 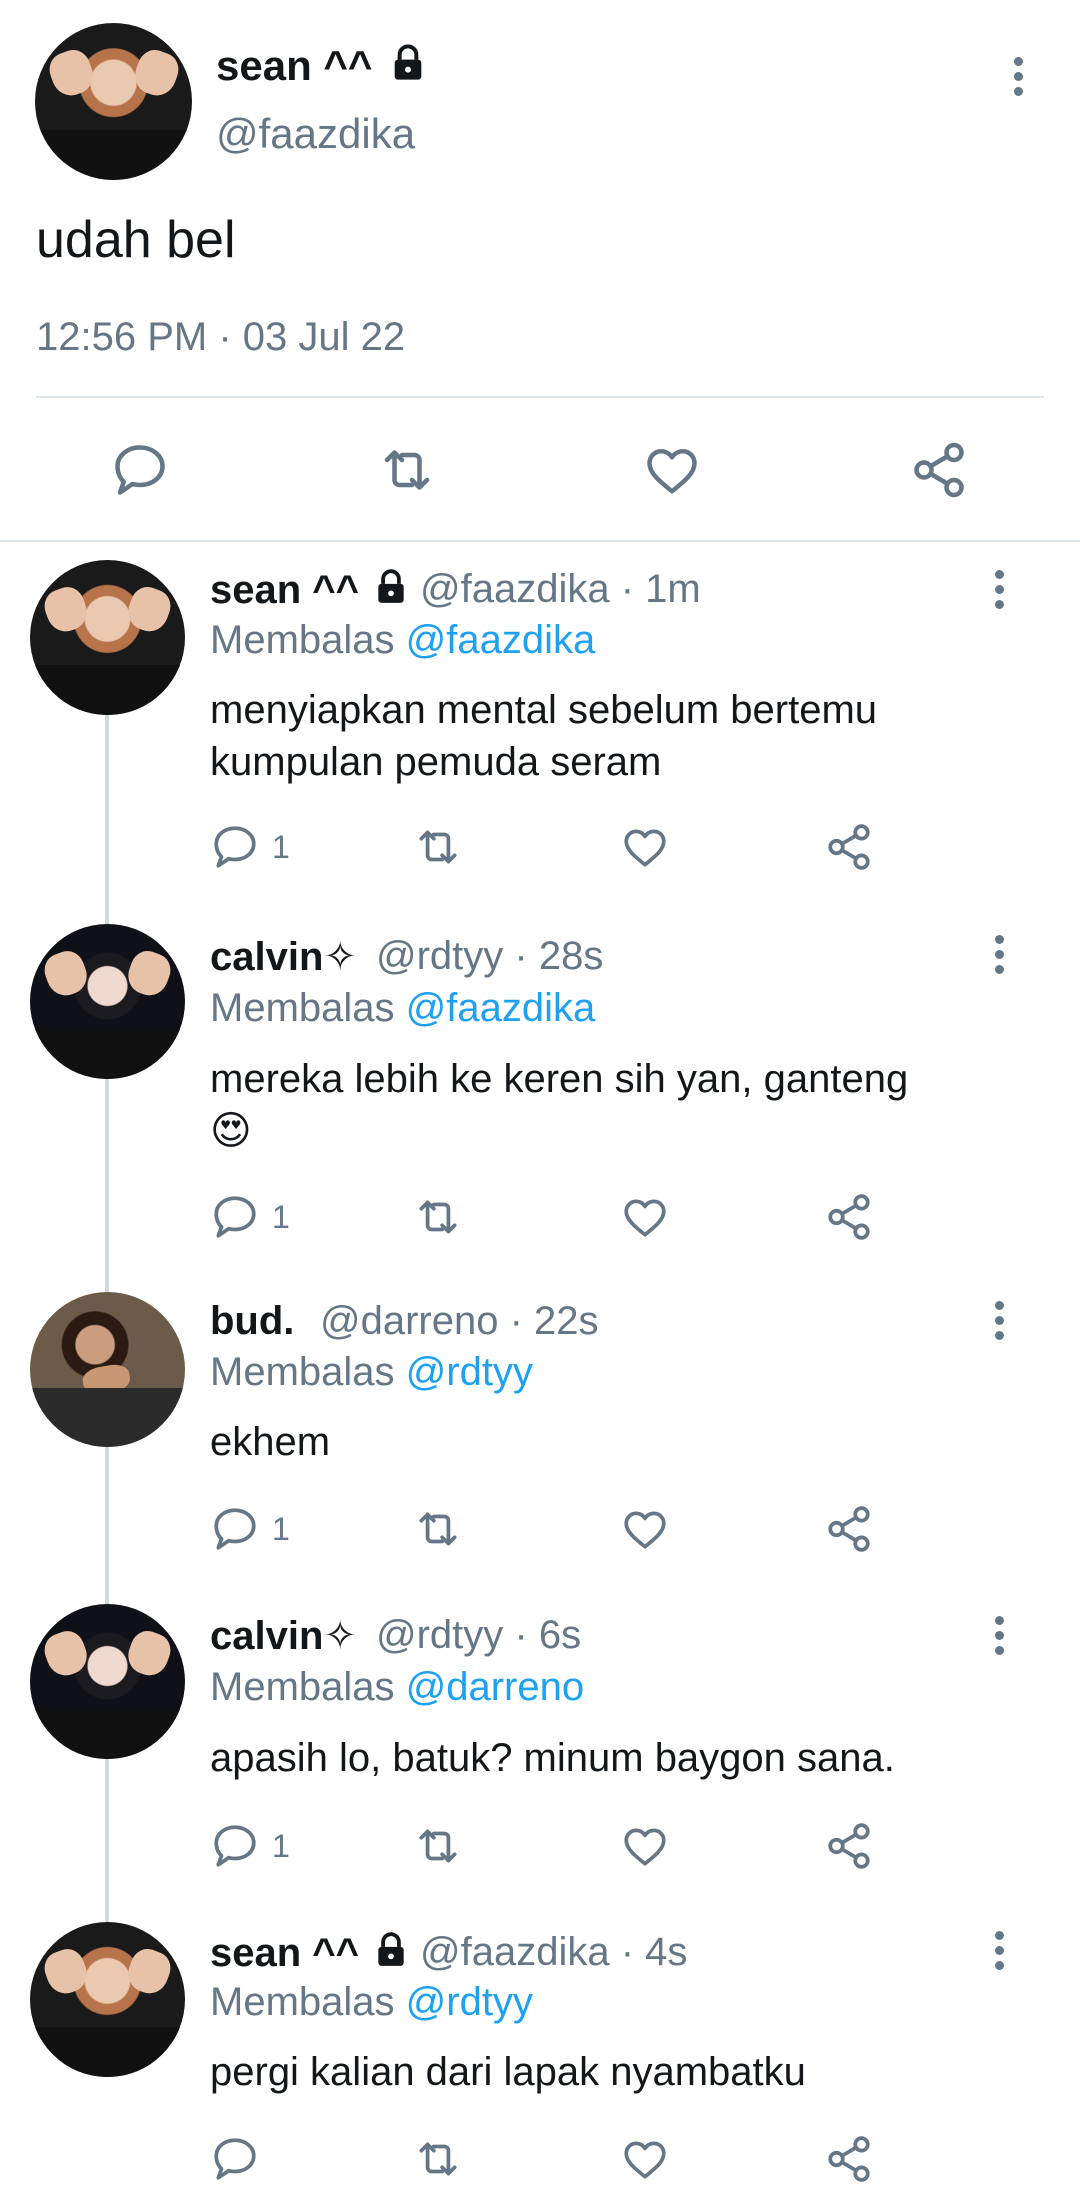 I want to click on tweet-text: mereka lebih ke keren sih yan, ganteng 😍, so click(x=559, y=1105).